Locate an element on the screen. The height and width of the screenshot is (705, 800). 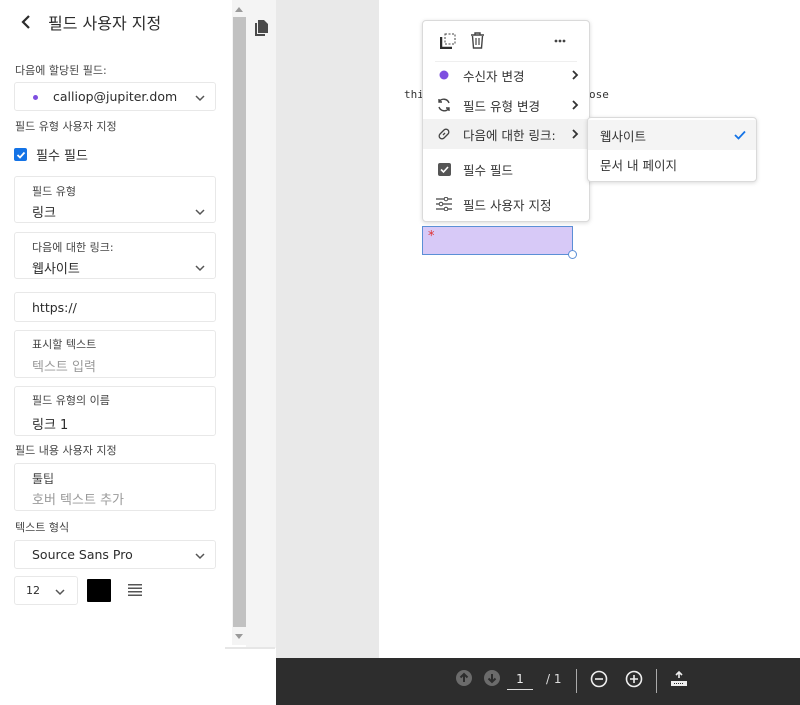
panel-header: 필드 사용자 지정 is located at coordinates (87, 22).